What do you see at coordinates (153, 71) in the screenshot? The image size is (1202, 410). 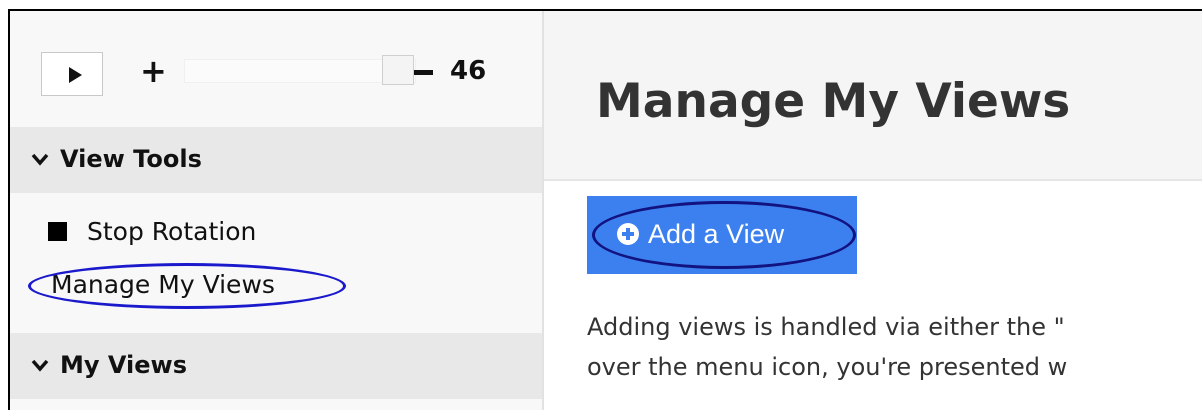 I see `increase-button: +` at bounding box center [153, 71].